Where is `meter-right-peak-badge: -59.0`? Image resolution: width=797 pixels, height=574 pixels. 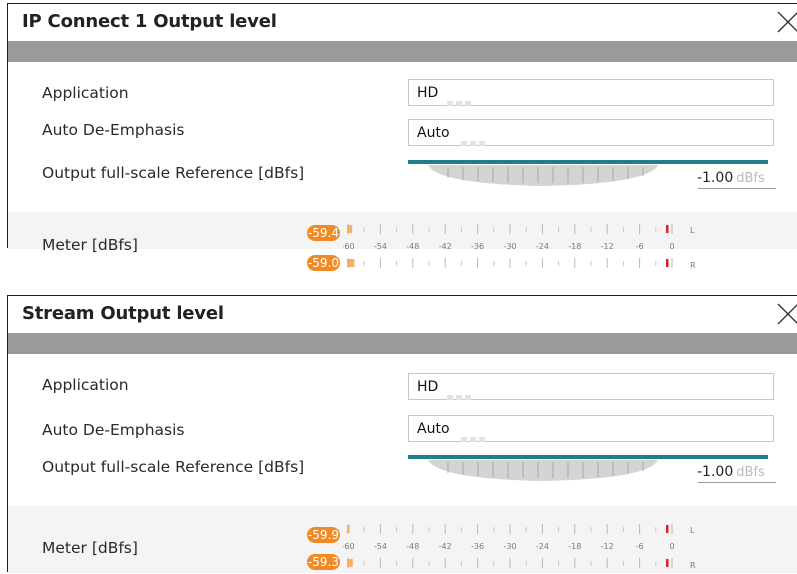 meter-right-peak-badge: -59.0 is located at coordinates (323, 263).